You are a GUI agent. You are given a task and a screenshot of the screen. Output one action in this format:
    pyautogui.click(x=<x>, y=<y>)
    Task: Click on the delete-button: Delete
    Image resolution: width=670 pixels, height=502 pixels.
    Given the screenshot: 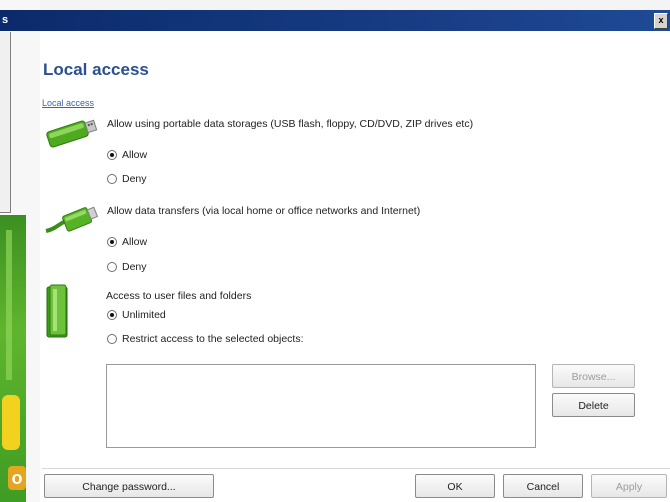 What is the action you would take?
    pyautogui.click(x=593, y=405)
    